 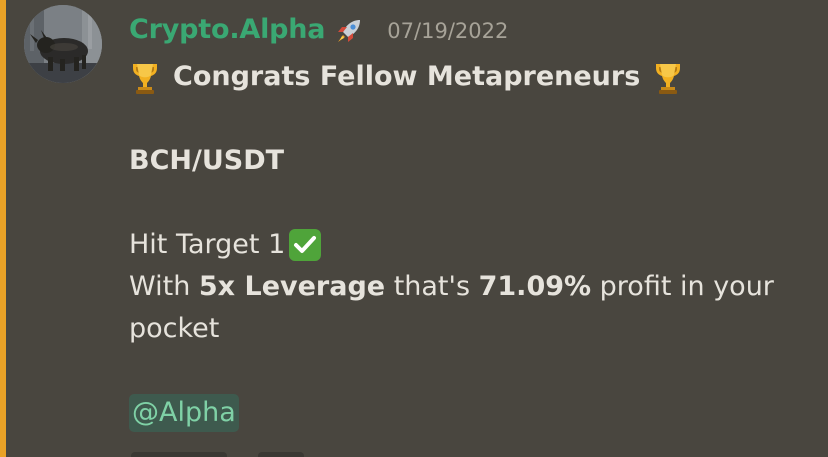 I want to click on headline-line: Congrats Fellow Metapreneurs, so click(x=459, y=77).